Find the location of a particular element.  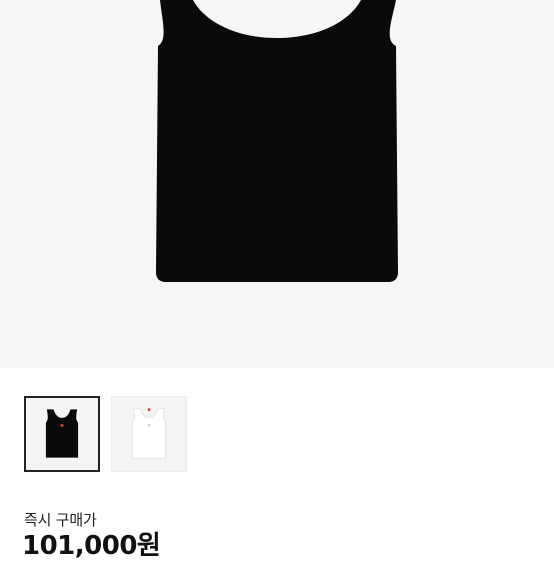

thumbnail-black-tank-top is located at coordinates (62, 434).